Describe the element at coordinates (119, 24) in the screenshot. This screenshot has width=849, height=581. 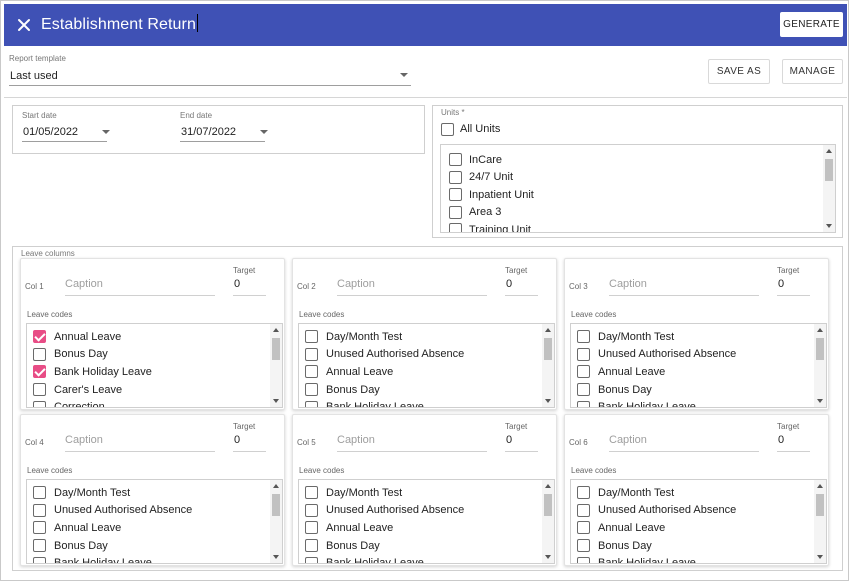
I see `page-title: Establishment Return` at that location.